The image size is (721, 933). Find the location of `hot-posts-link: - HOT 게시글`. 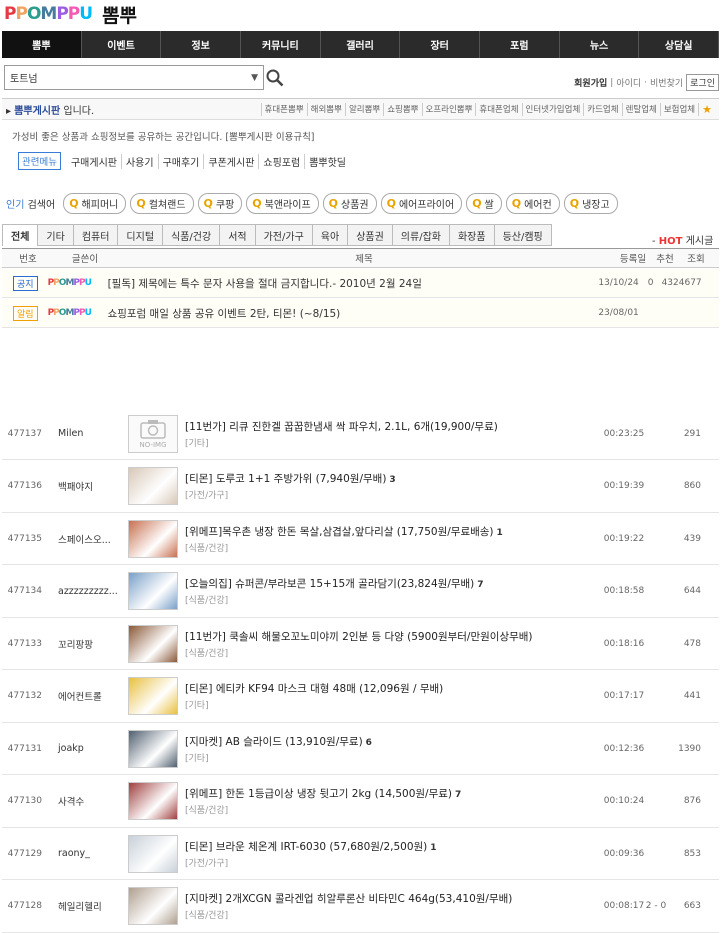

hot-posts-link: - HOT 게시글 is located at coordinates (682, 239).